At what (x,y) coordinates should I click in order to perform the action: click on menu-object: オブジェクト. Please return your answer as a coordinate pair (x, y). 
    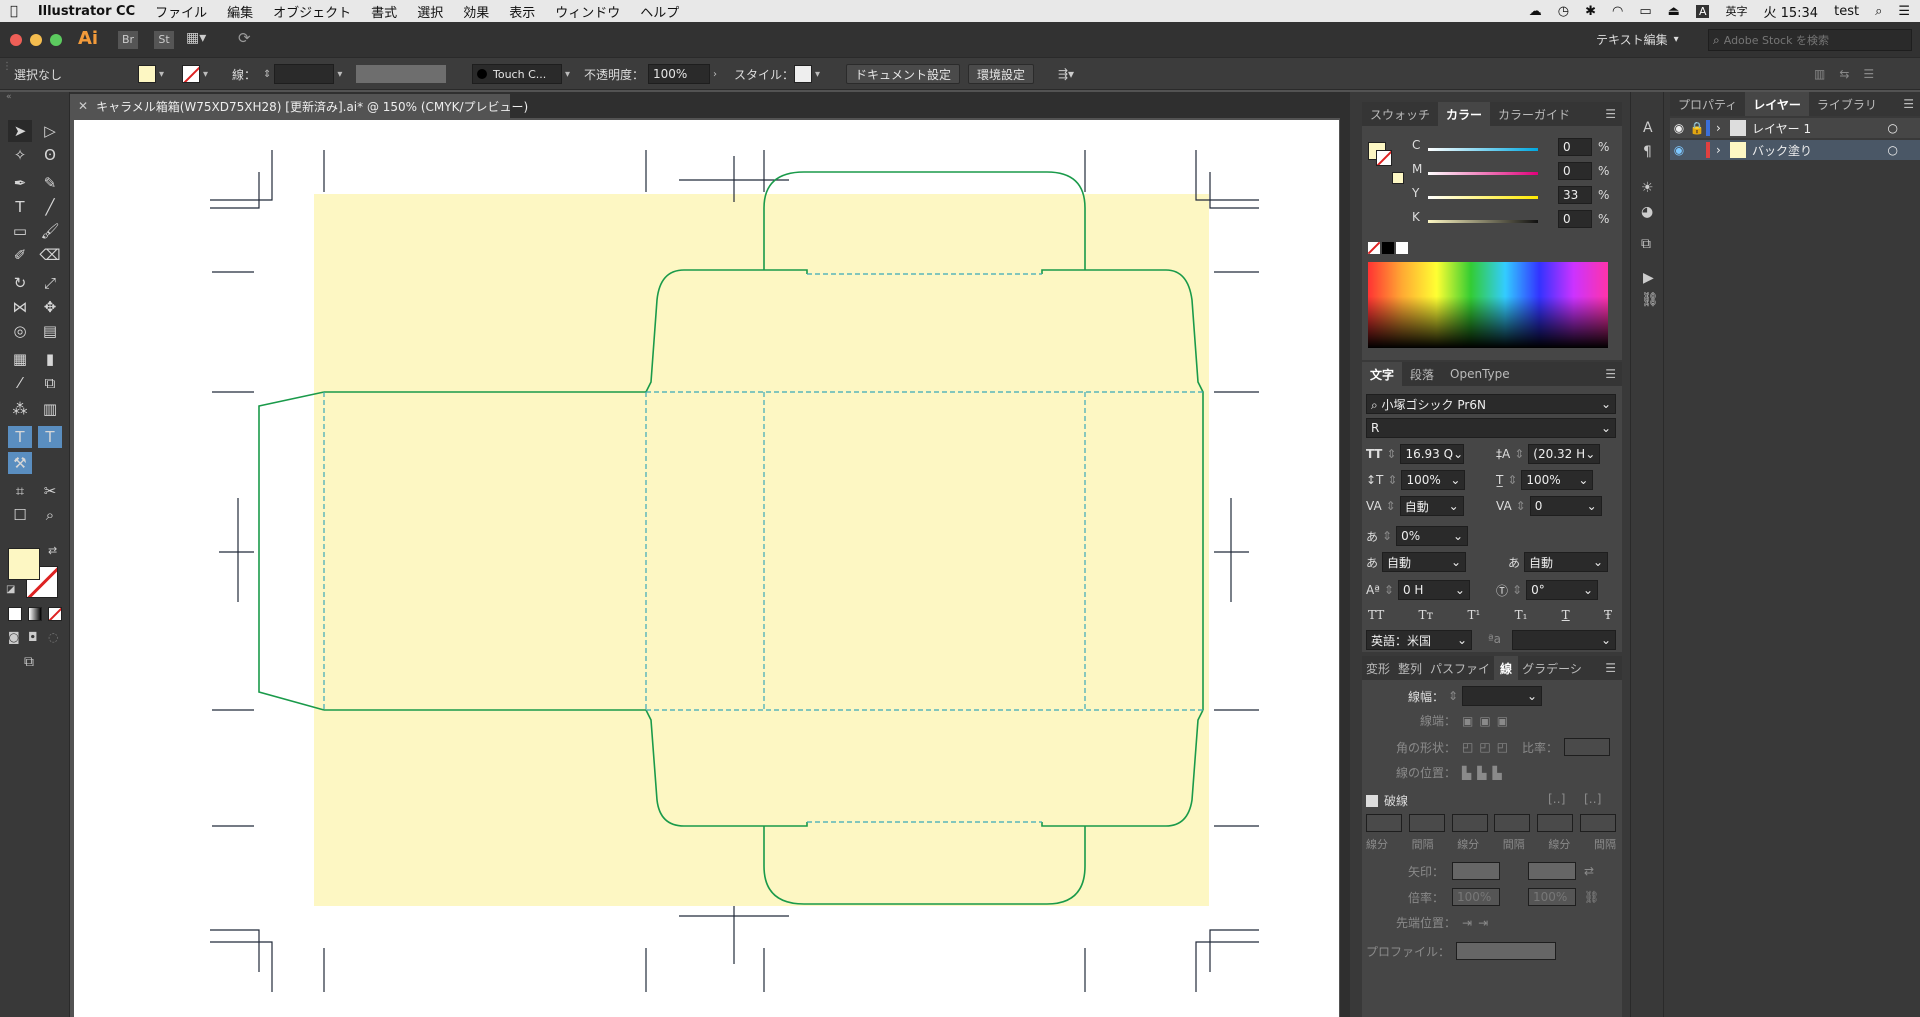
    Looking at the image, I should click on (312, 11).